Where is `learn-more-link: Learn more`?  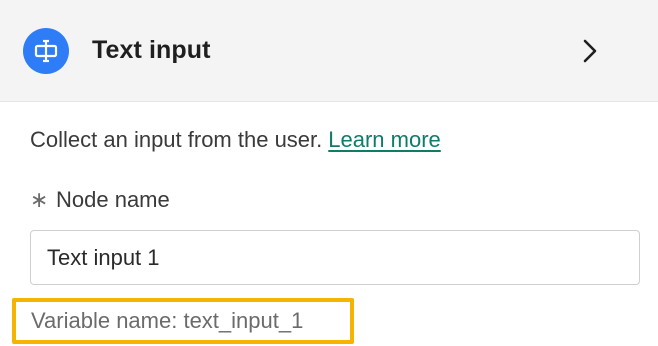 learn-more-link: Learn more is located at coordinates (384, 139).